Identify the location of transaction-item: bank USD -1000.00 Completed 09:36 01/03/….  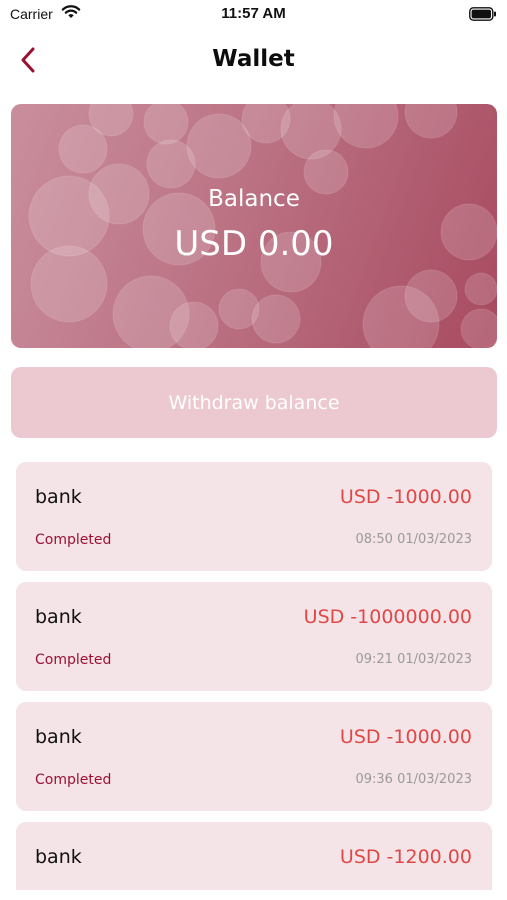
(254, 756).